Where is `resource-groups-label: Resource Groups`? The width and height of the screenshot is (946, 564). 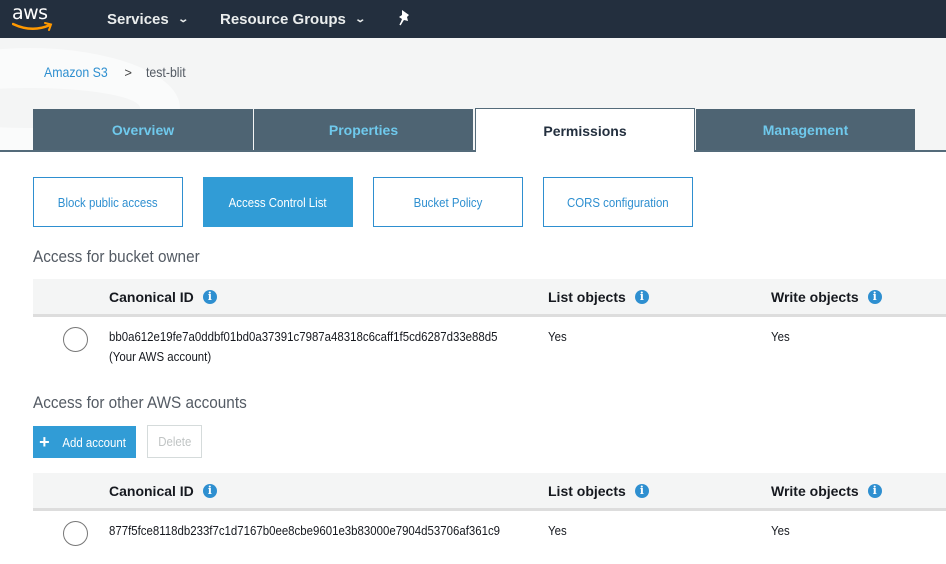 resource-groups-label: Resource Groups is located at coordinates (283, 19).